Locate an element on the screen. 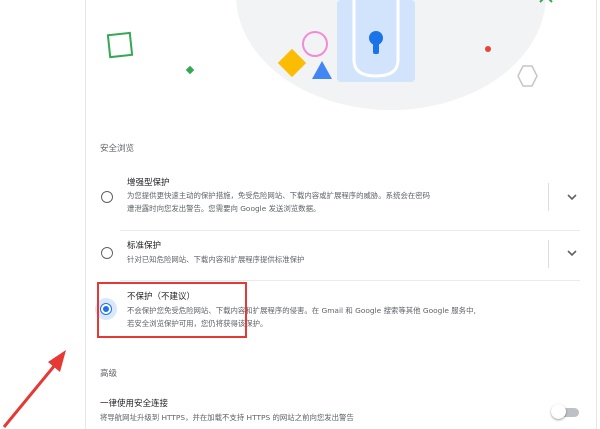 The image size is (600, 429). radio-standard is located at coordinates (107, 253).